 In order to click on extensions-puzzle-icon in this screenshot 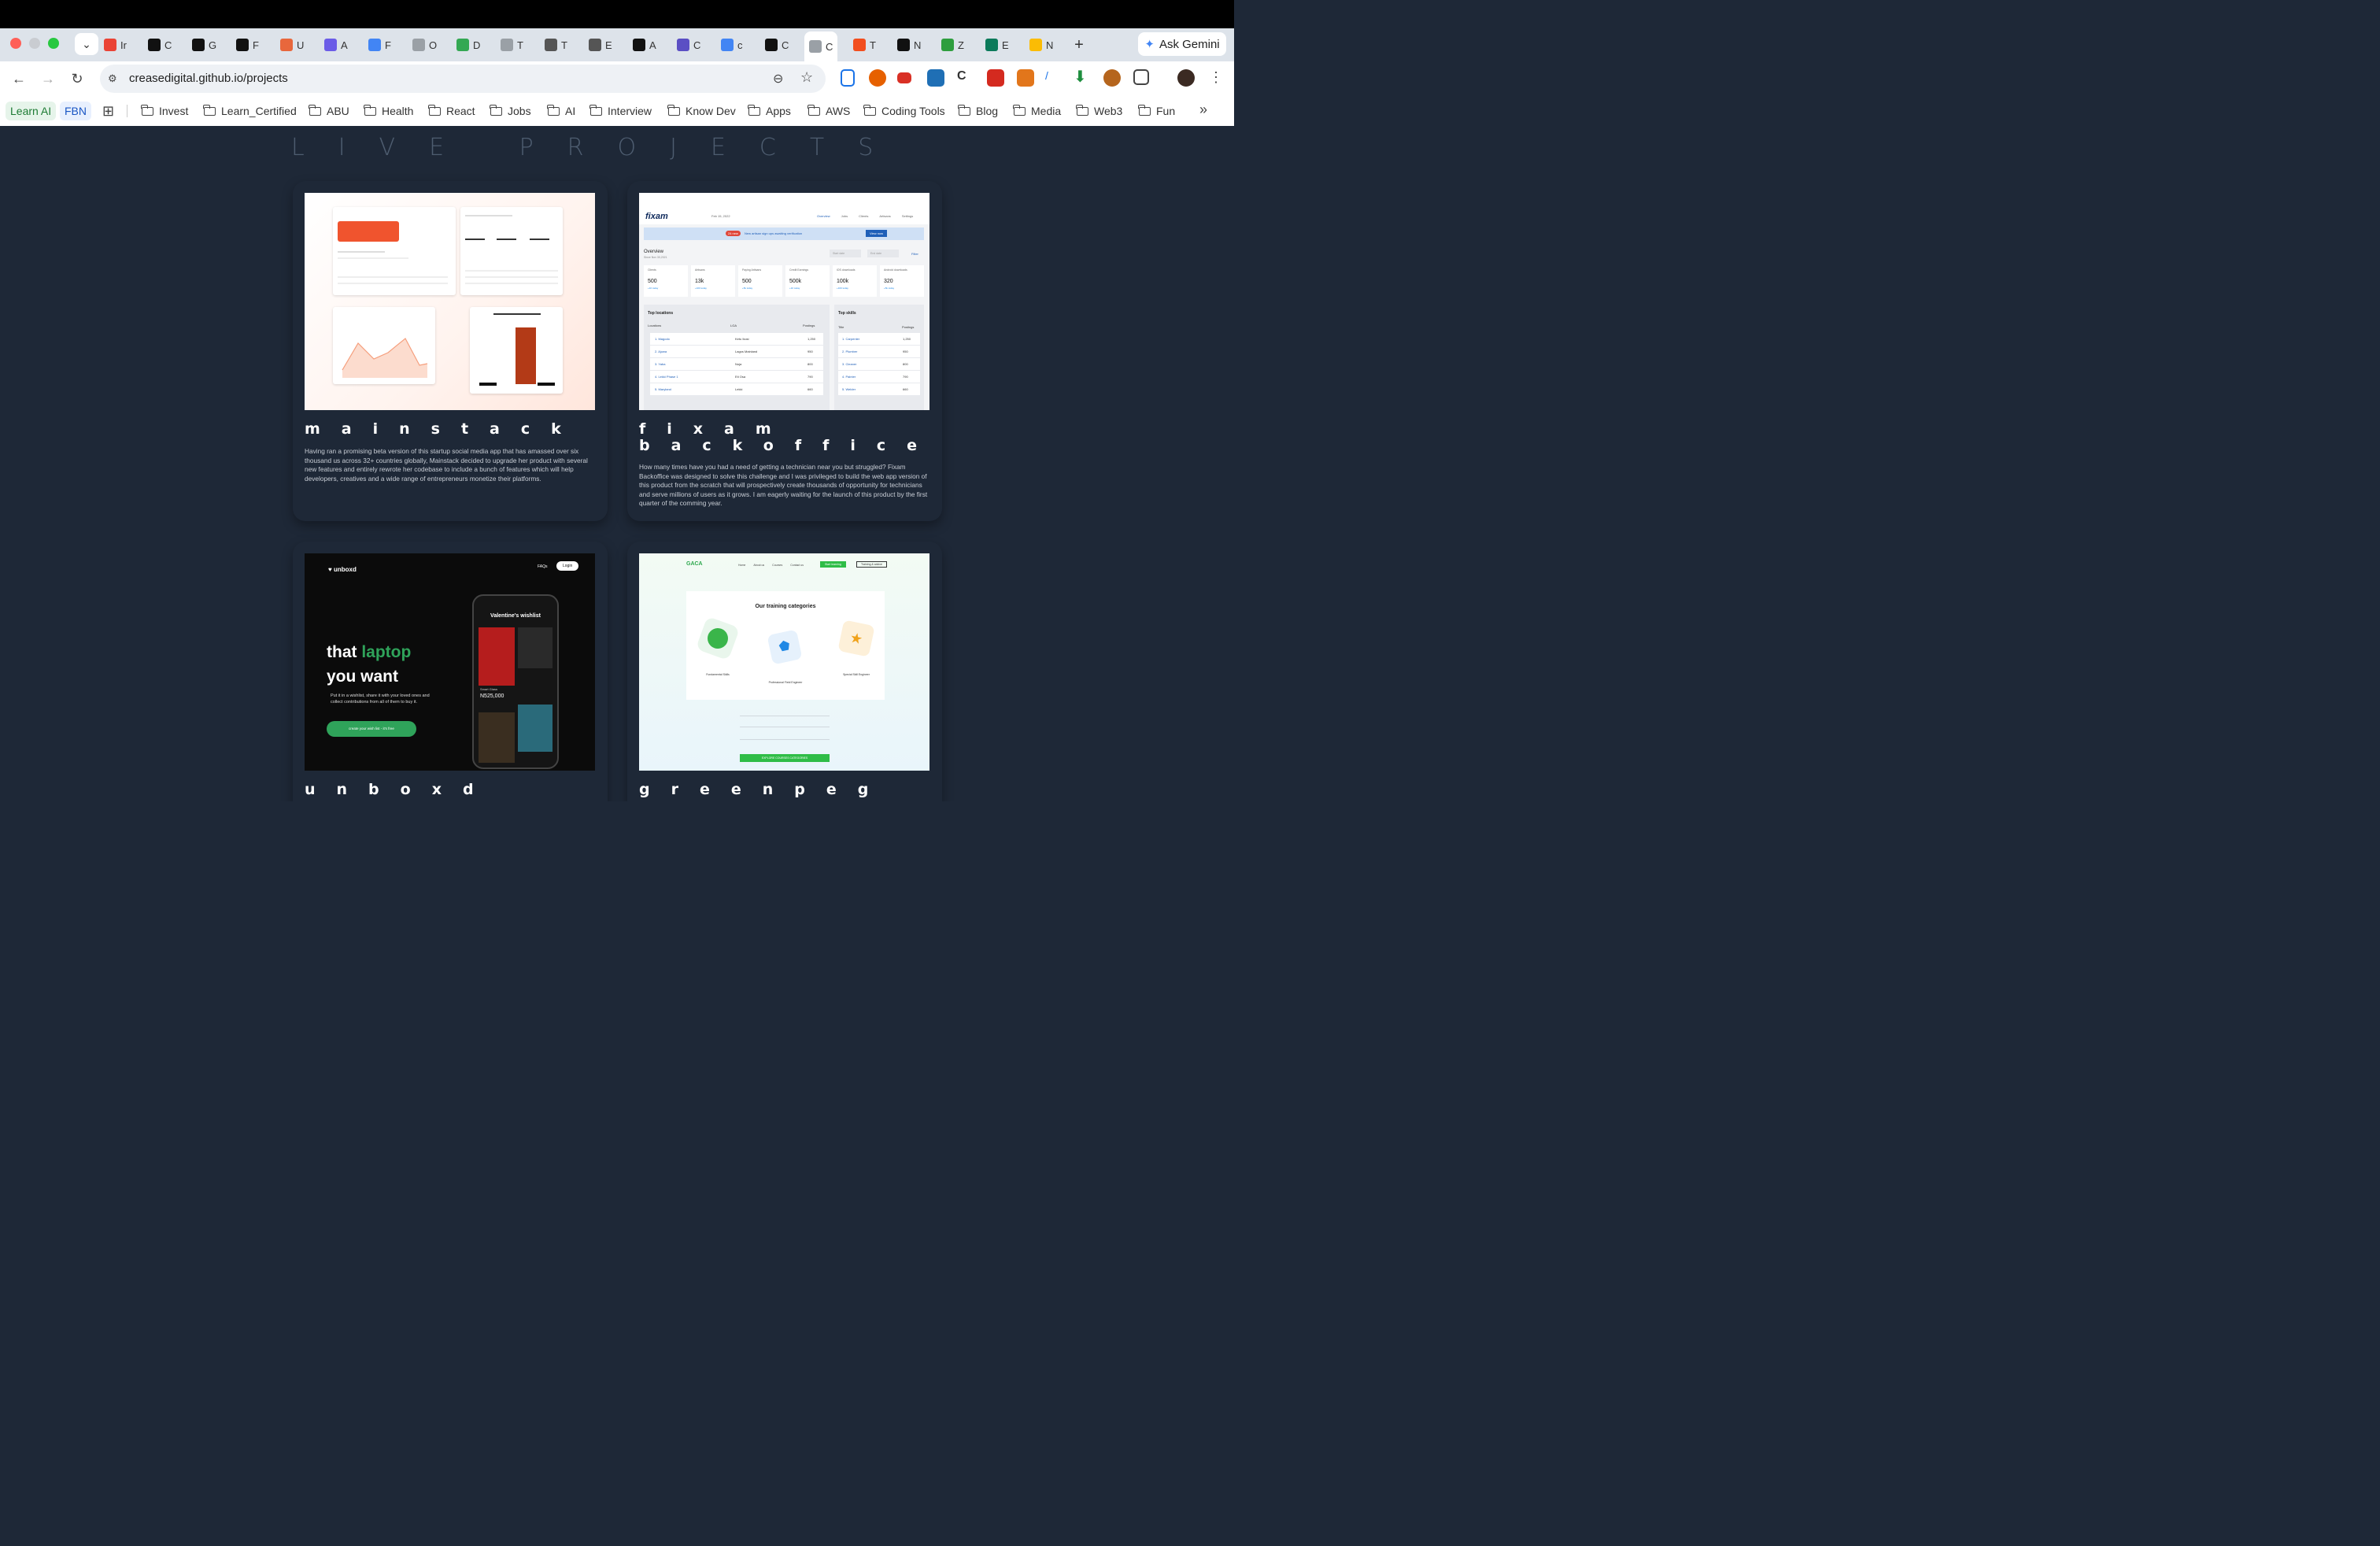, I will do `click(1141, 77)`.